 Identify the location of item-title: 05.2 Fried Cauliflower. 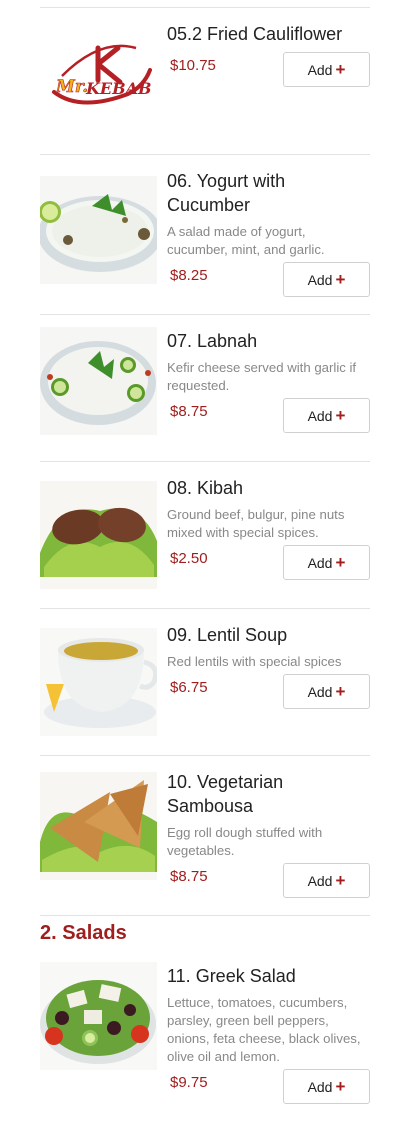
(255, 34).